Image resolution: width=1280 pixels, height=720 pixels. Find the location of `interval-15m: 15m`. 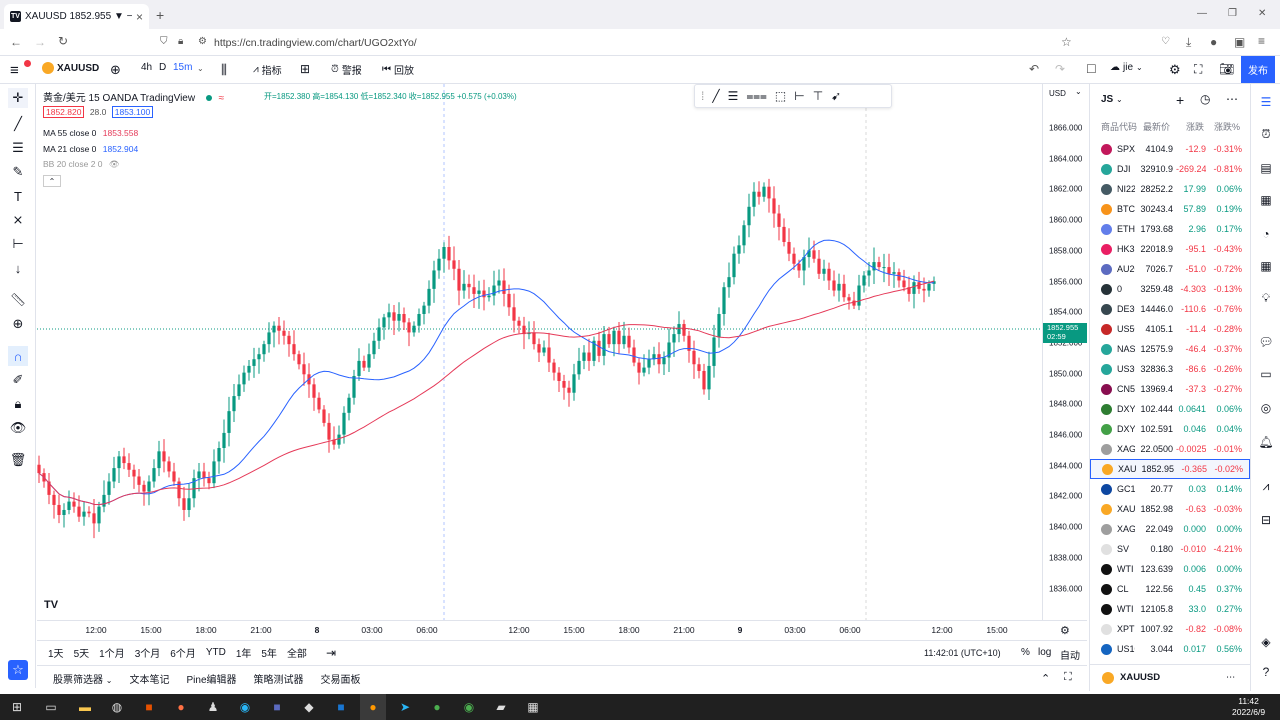

interval-15m: 15m is located at coordinates (182, 67).